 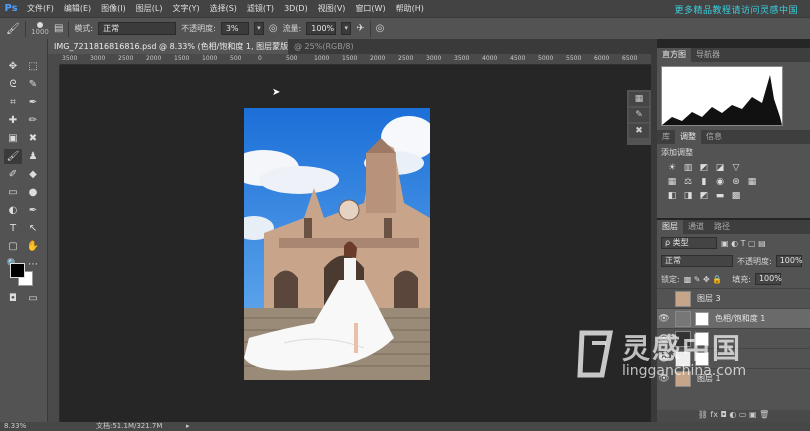 I want to click on ruler-tick: 2500, so click(x=406, y=58).